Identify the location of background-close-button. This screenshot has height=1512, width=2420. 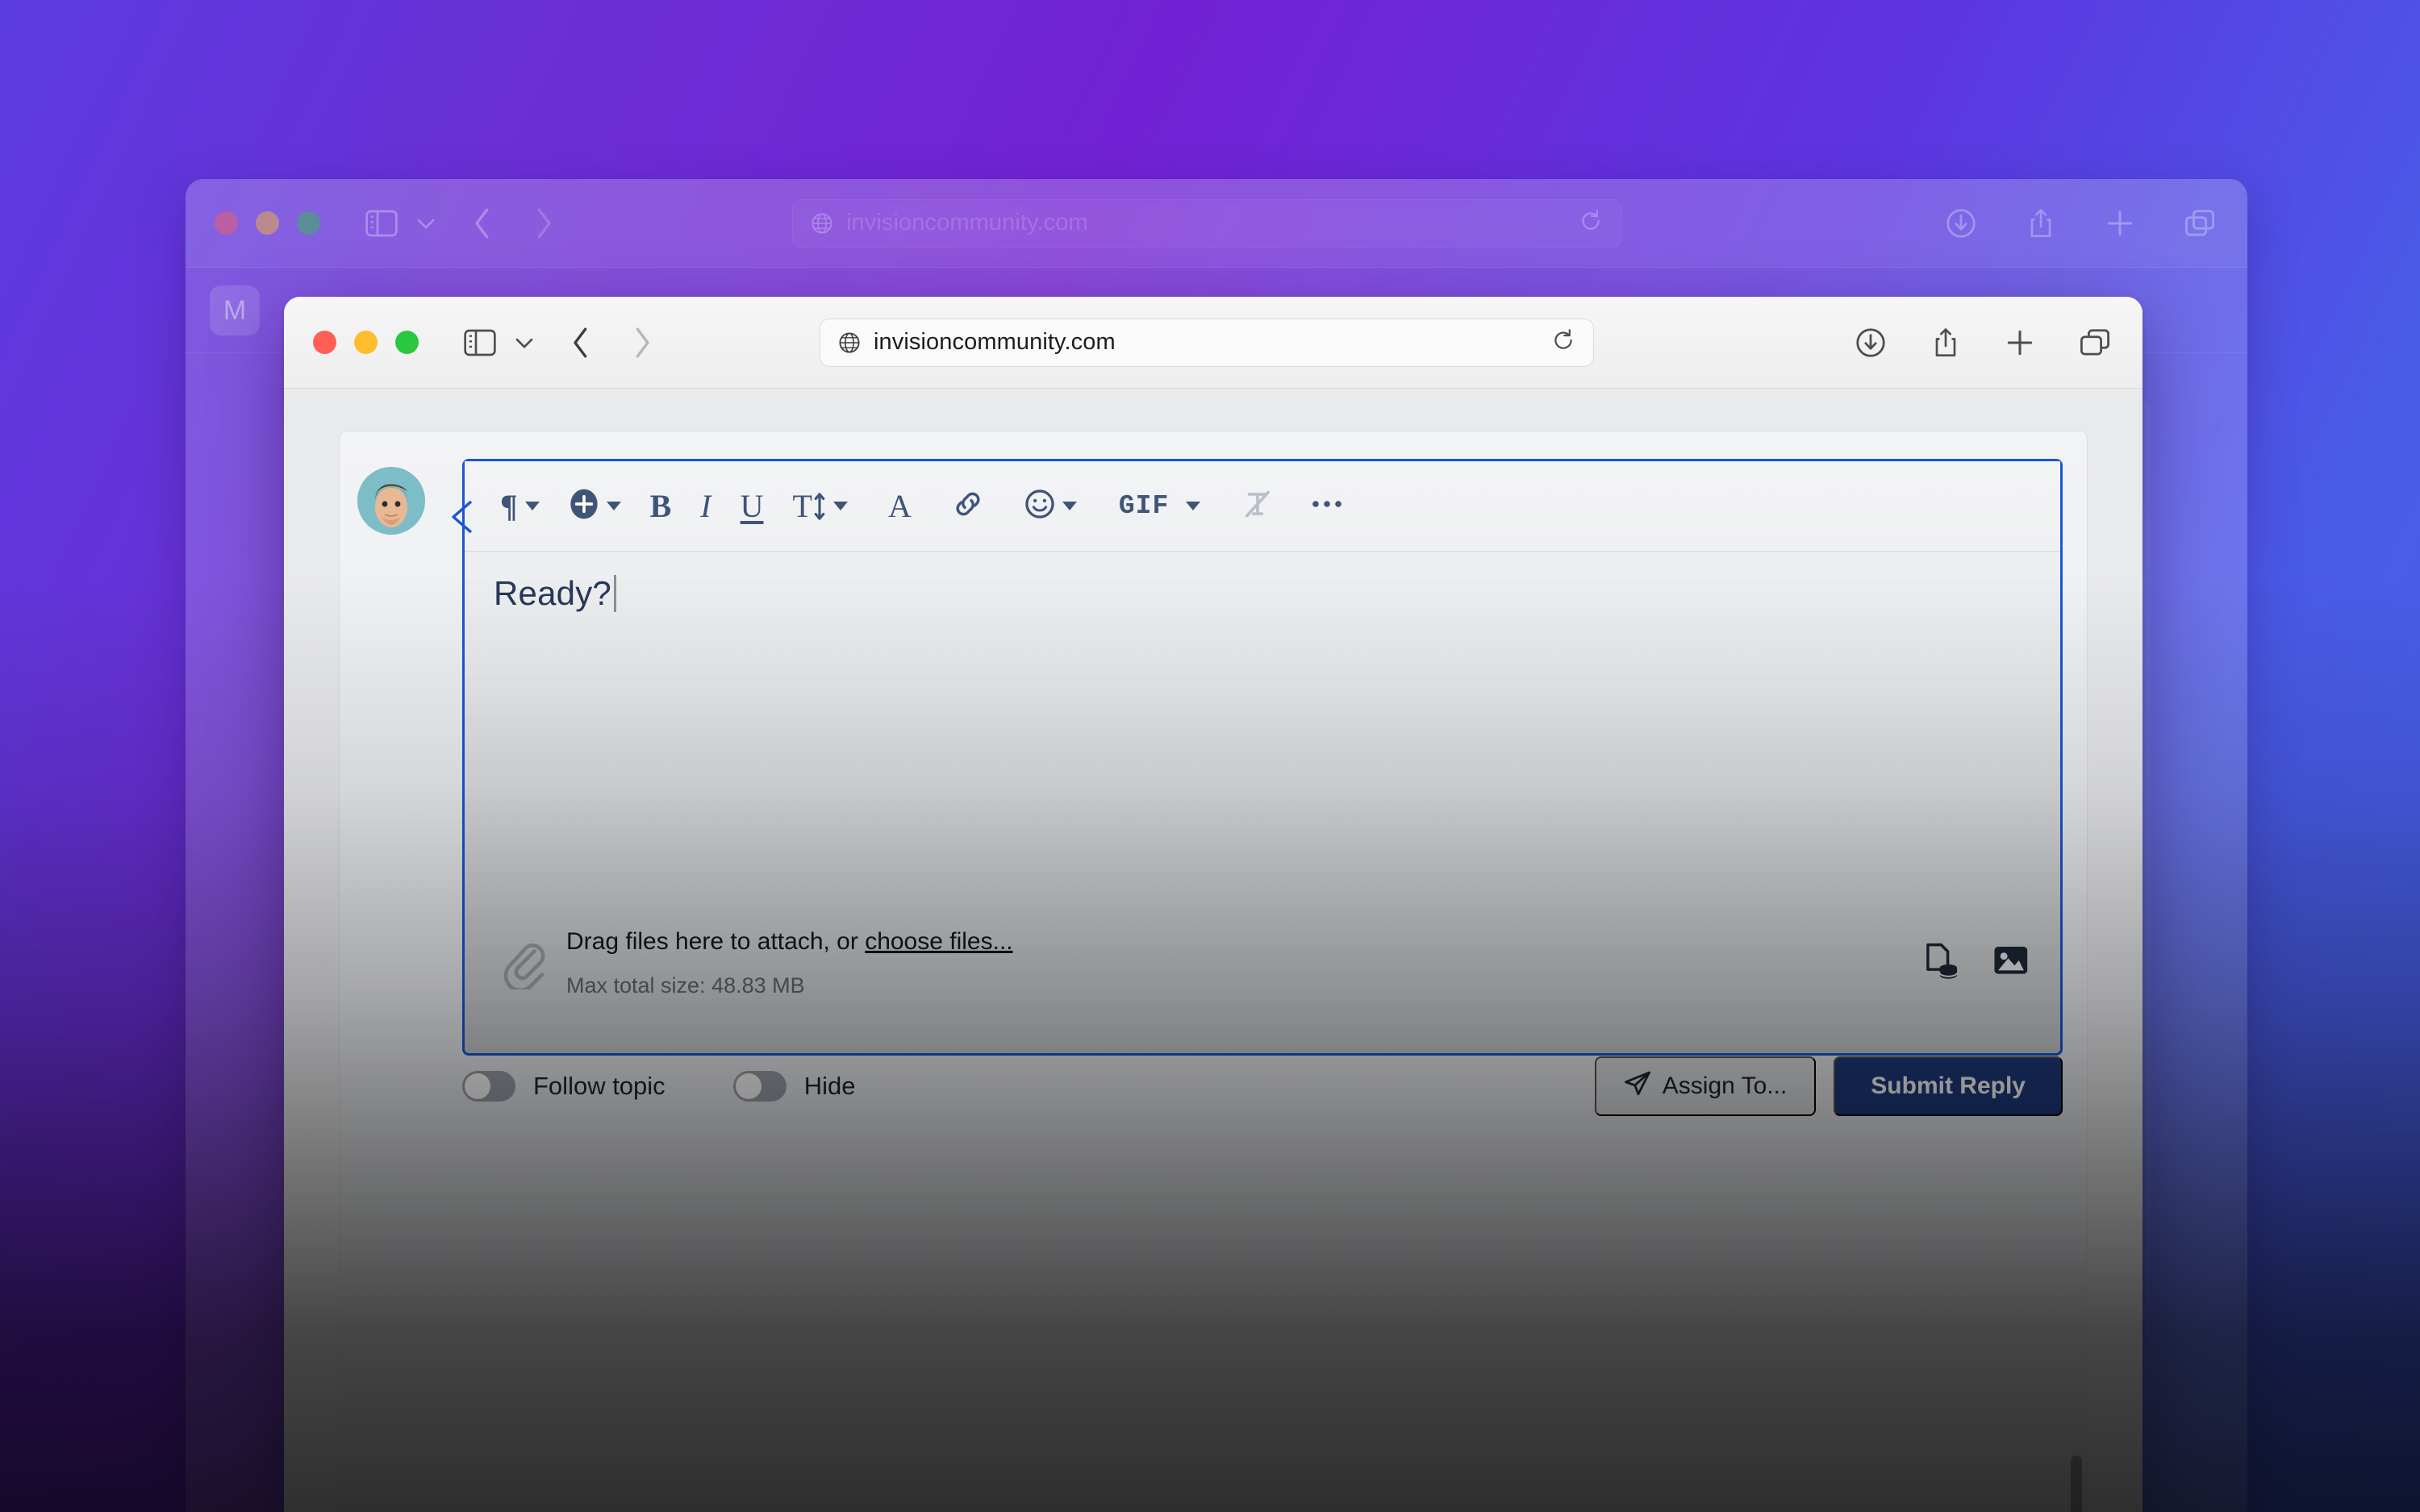
(227, 223).